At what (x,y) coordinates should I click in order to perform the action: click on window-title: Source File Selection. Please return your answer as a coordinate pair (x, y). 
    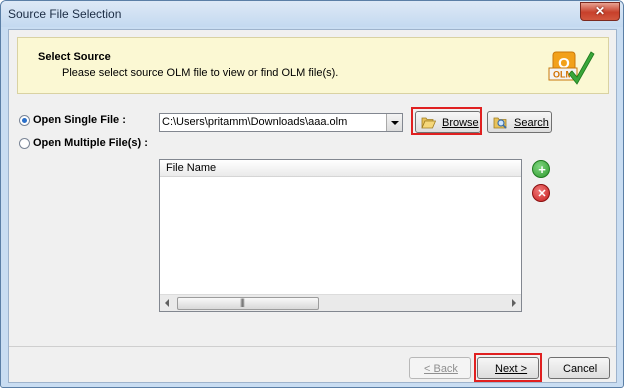
    Looking at the image, I should click on (65, 14).